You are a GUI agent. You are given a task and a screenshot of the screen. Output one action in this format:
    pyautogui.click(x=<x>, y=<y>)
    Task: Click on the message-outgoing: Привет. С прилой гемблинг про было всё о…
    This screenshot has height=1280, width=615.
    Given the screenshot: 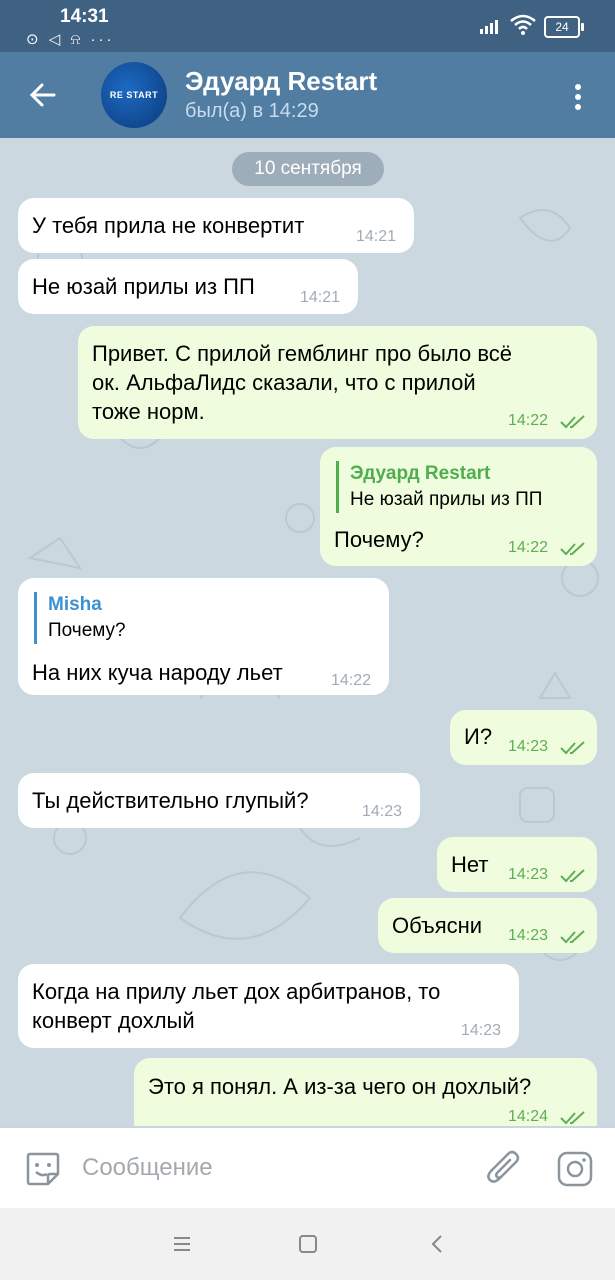 What is the action you would take?
    pyautogui.click(x=337, y=382)
    